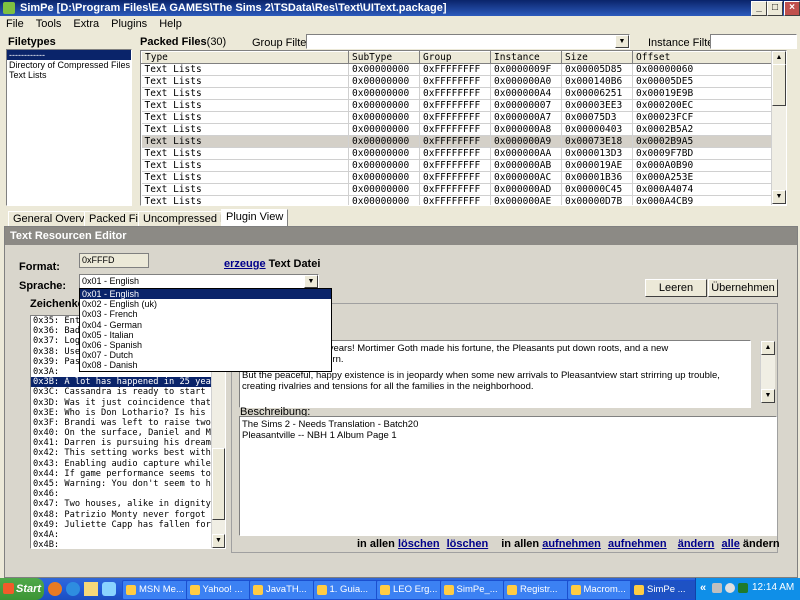 The image size is (800, 600). I want to click on language-select: 0x01 - English ▼, so click(199, 281).